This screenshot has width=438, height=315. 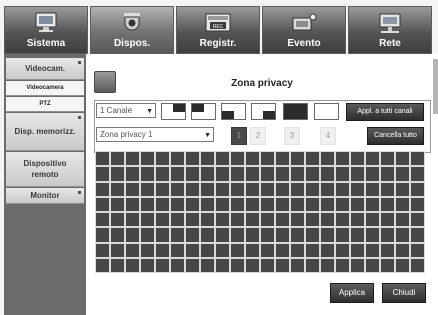 What do you see at coordinates (352, 293) in the screenshot?
I see `apply-button: Applica` at bounding box center [352, 293].